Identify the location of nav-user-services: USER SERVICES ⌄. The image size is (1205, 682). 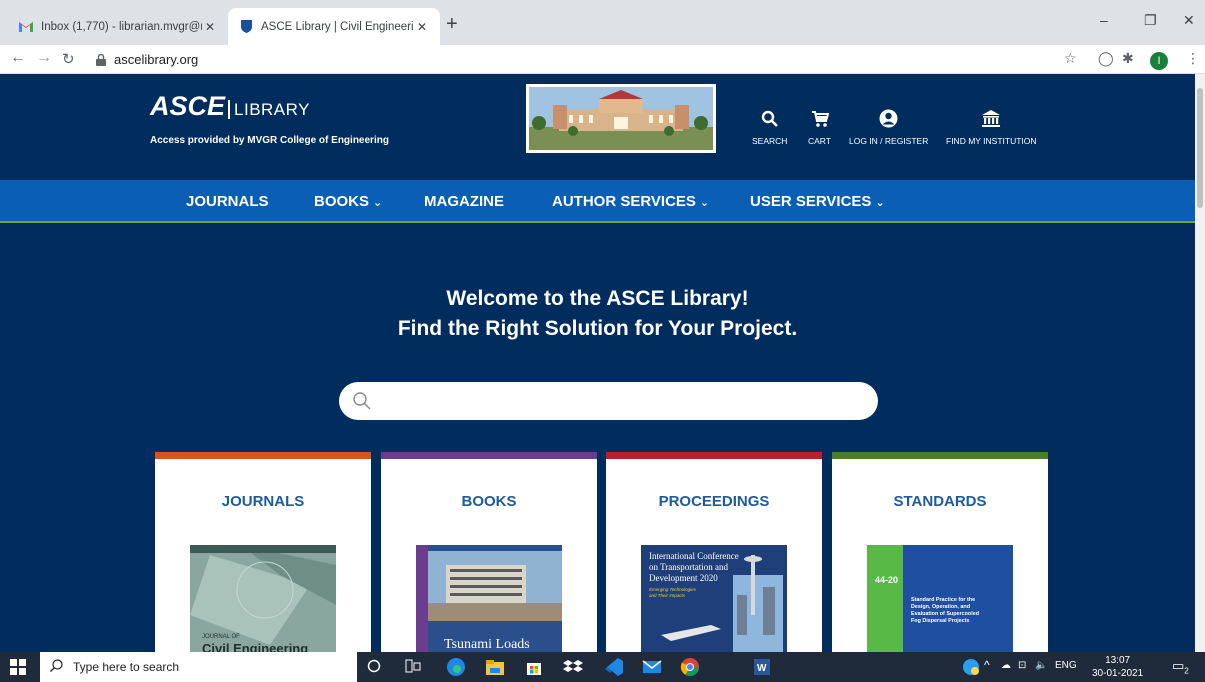
(817, 201).